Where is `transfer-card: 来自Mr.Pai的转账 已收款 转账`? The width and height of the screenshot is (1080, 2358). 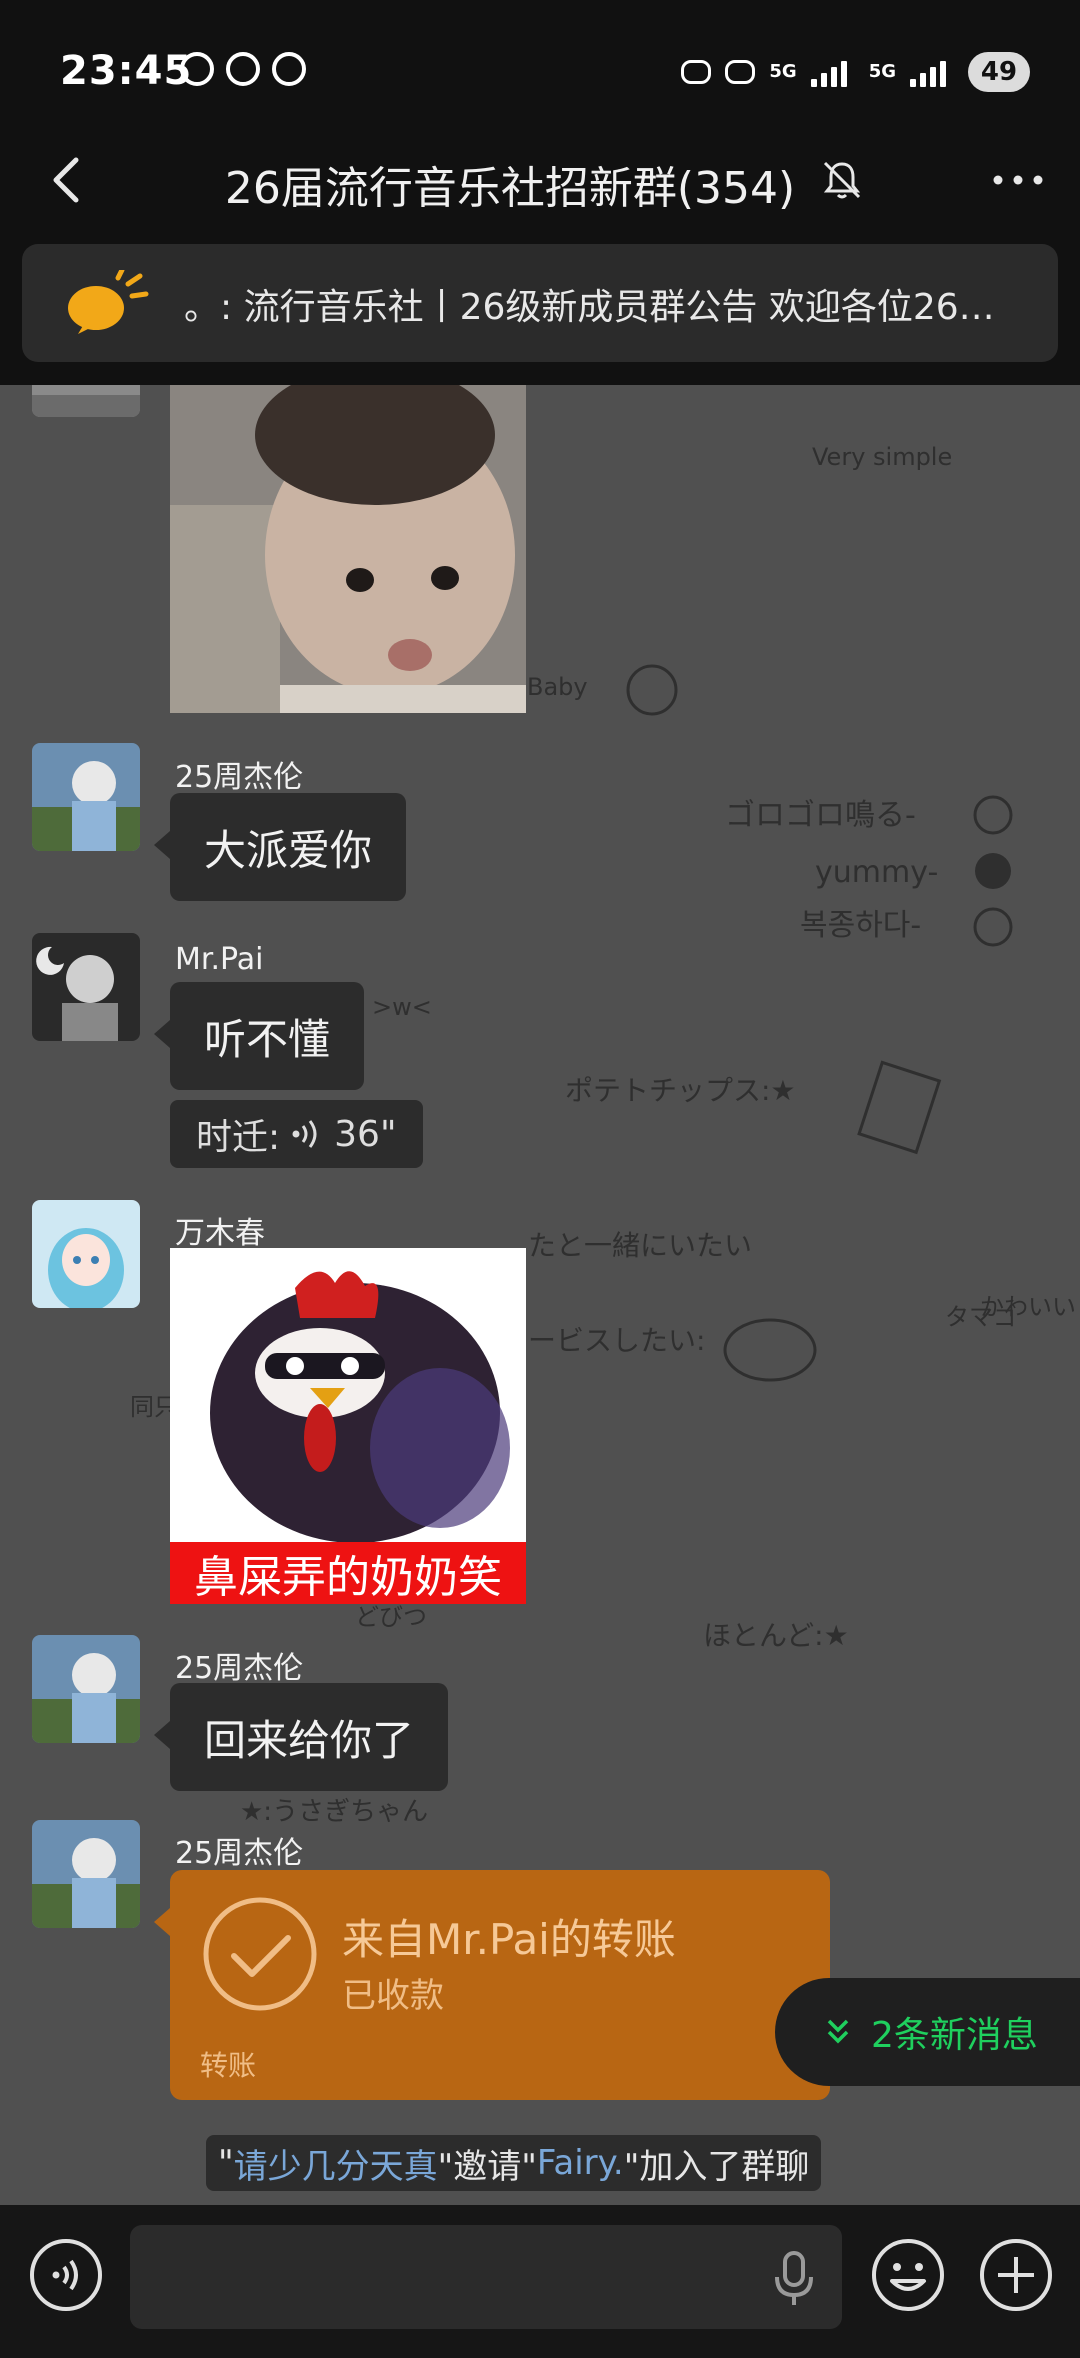 transfer-card: 来自Mr.Pai的转账 已收款 转账 is located at coordinates (492, 1985).